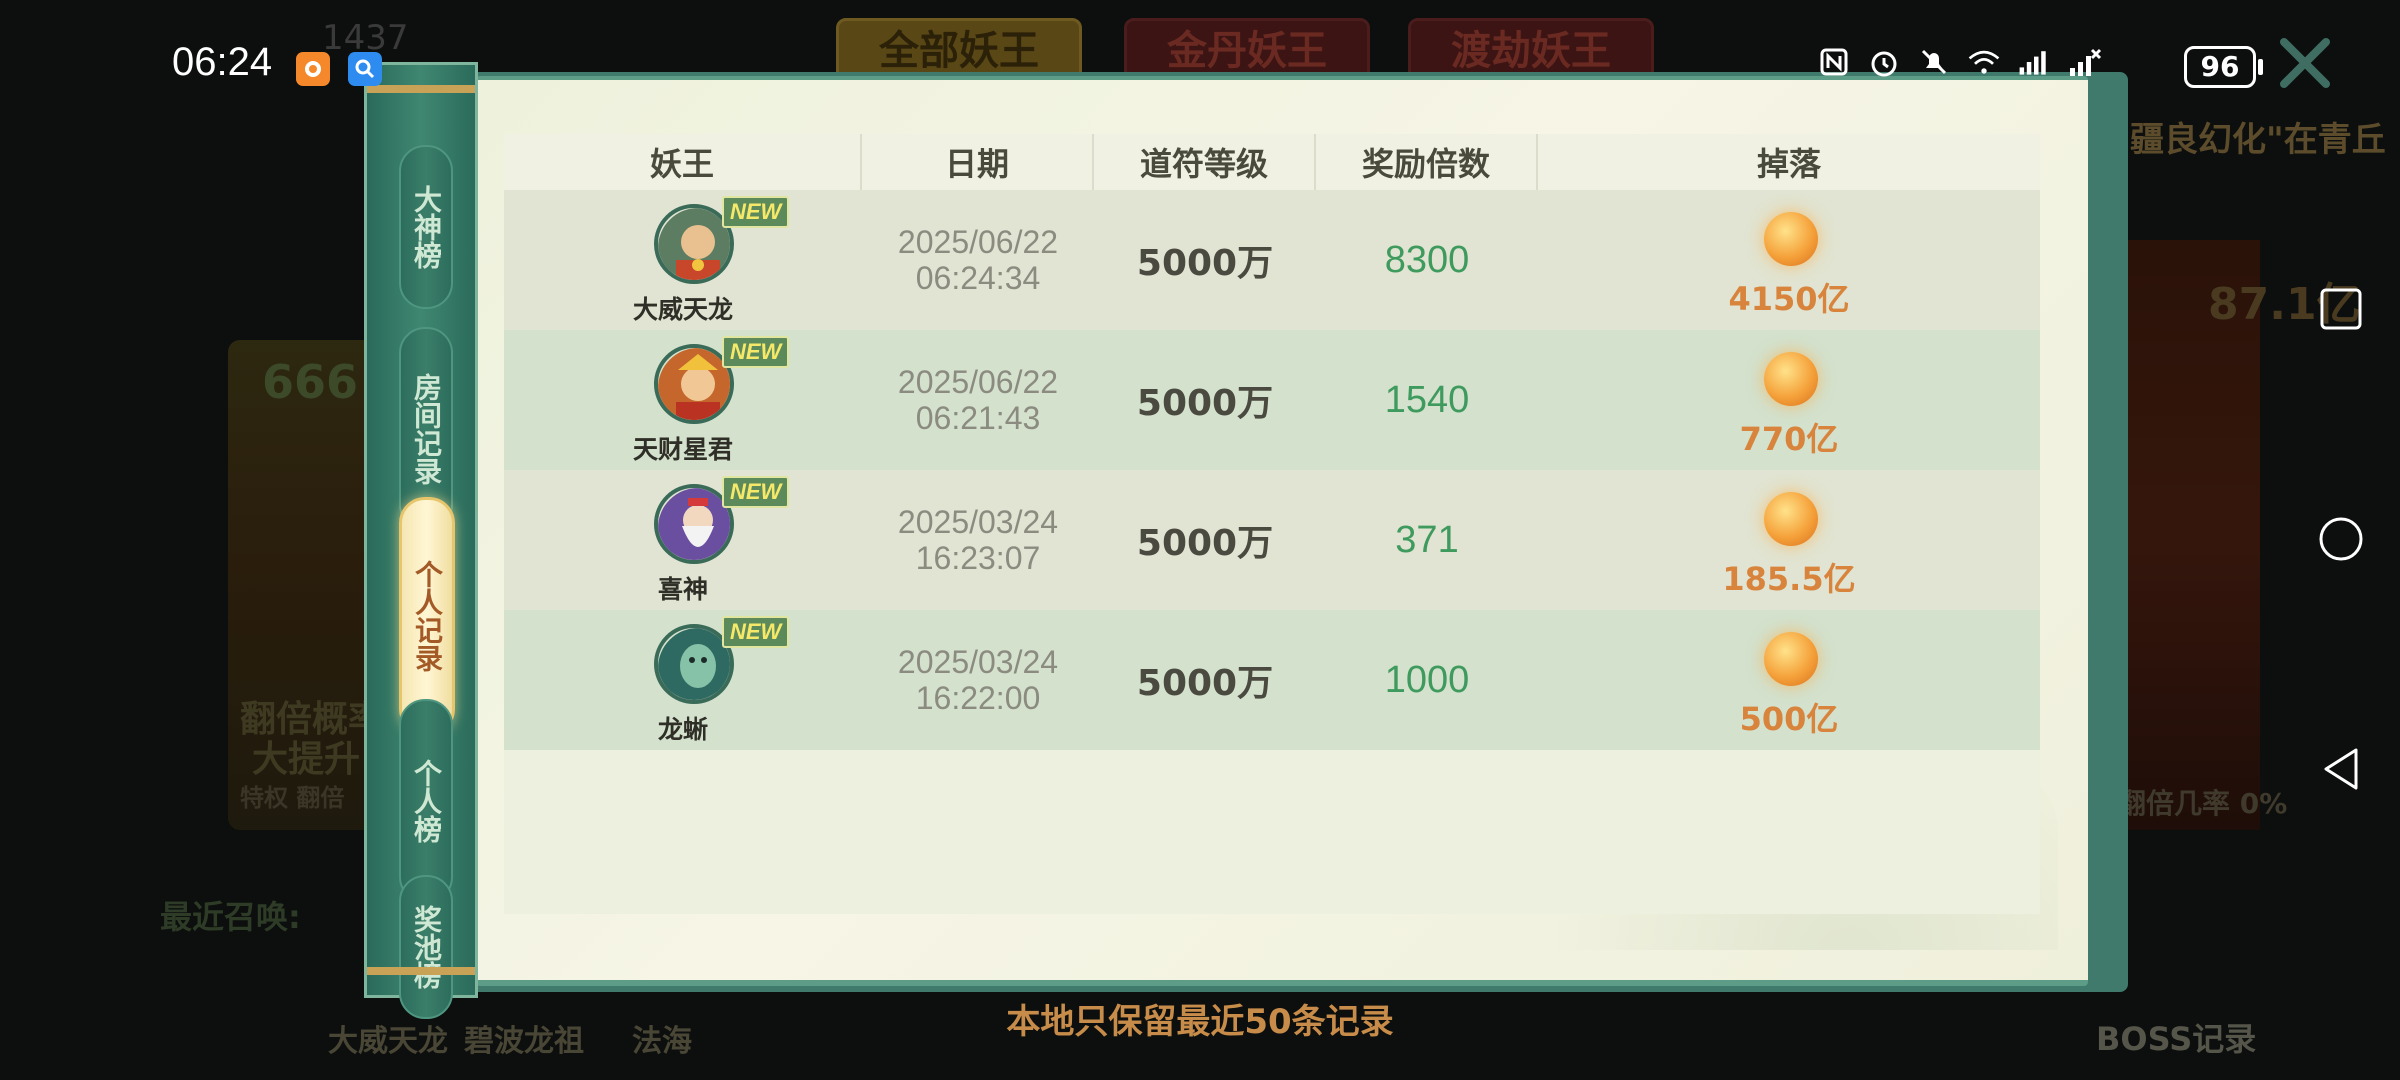 The width and height of the screenshot is (2400, 1080). I want to click on reward-multiplier: 1540, so click(1427, 399).